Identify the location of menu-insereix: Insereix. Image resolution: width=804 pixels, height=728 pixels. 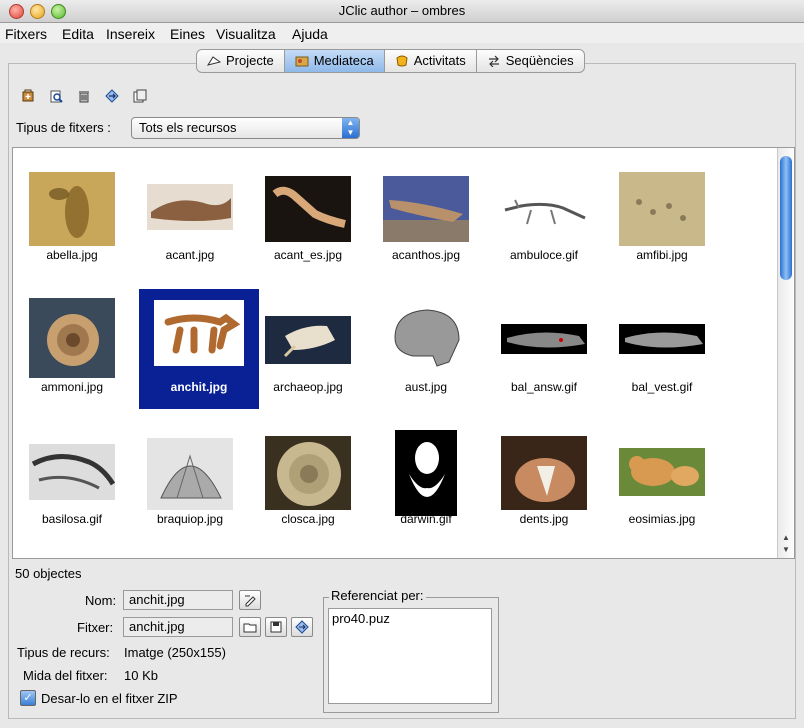
(130, 34).